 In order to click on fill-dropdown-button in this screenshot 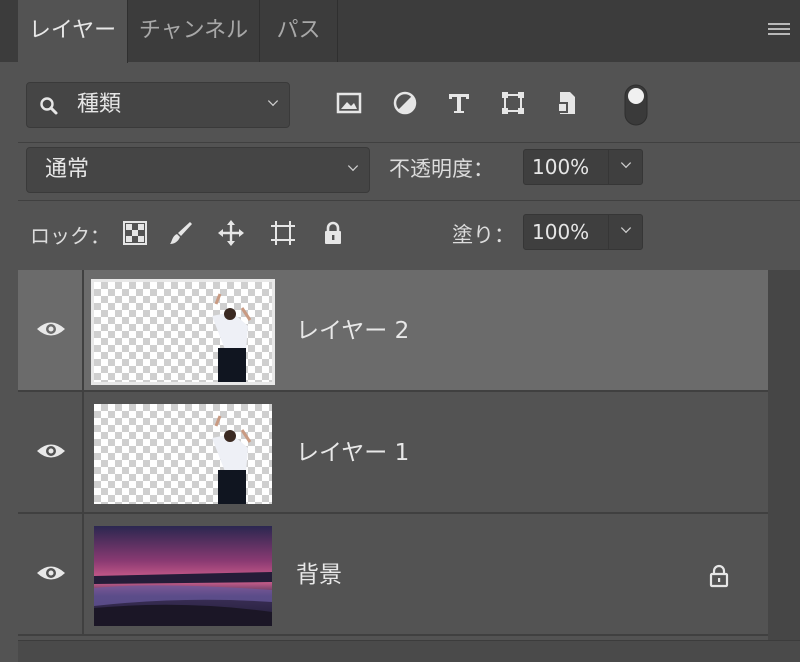, I will do `click(625, 232)`.